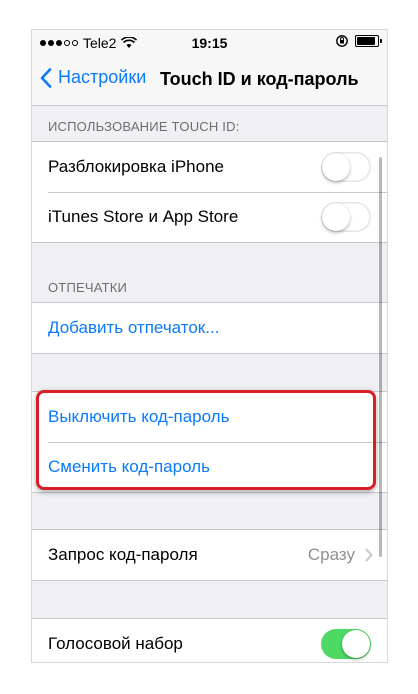 Image resolution: width=418 pixels, height=694 pixels. I want to click on require-passcode-group: Запрос код-пароля Сразу, so click(209, 555).